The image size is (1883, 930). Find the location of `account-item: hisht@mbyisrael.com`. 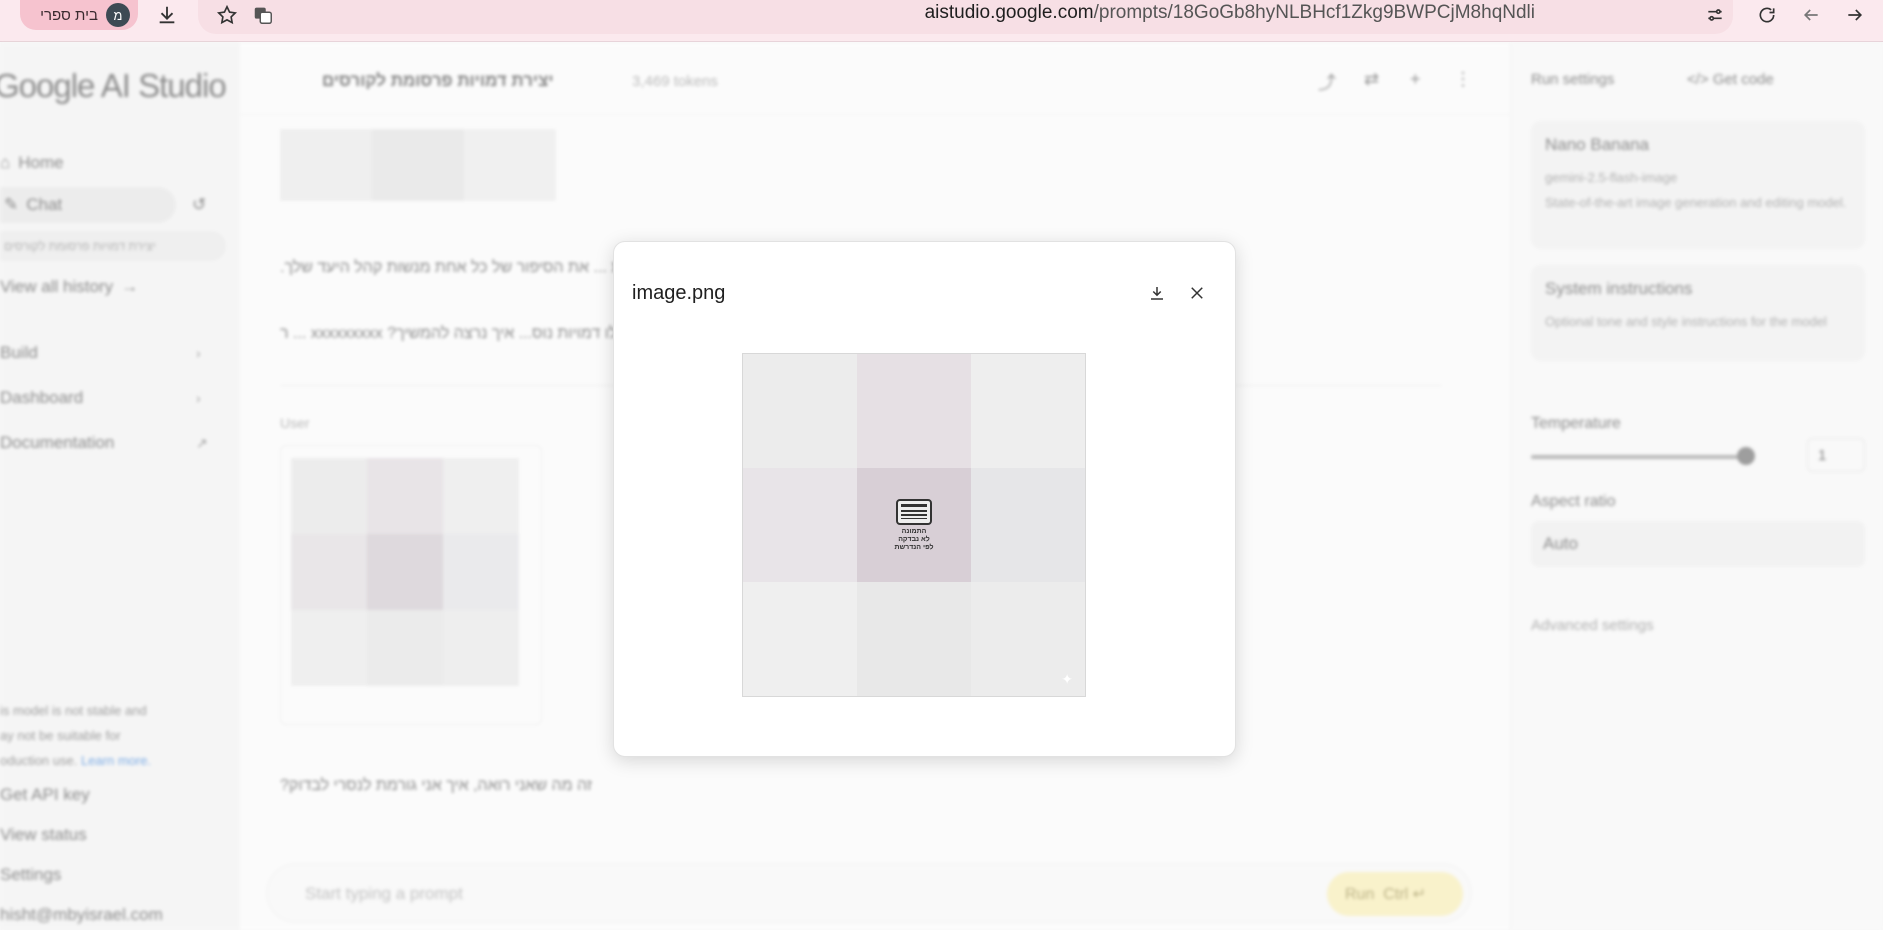

account-item: hisht@mbyisrael.com is located at coordinates (81, 915).